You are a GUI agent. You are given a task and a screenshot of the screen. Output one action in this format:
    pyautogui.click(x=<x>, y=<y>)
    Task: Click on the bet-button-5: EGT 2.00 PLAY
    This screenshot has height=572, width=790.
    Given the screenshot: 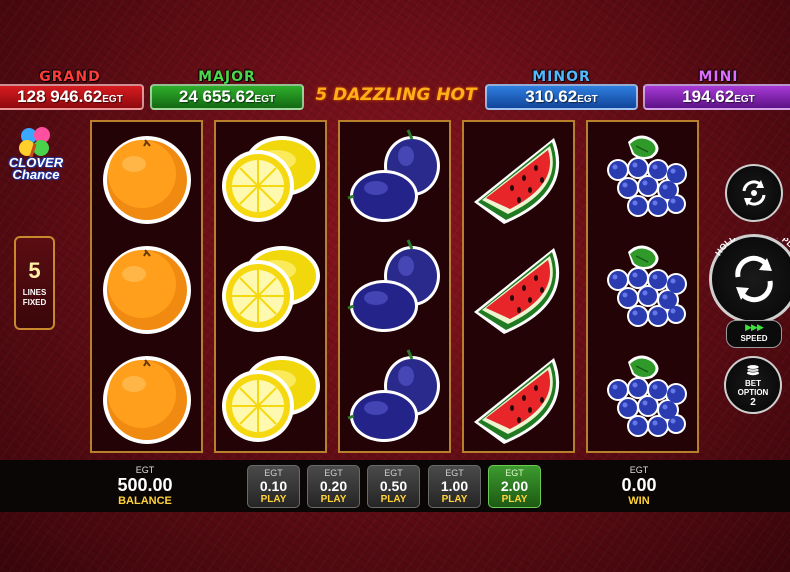 What is the action you would take?
    pyautogui.click(x=514, y=486)
    